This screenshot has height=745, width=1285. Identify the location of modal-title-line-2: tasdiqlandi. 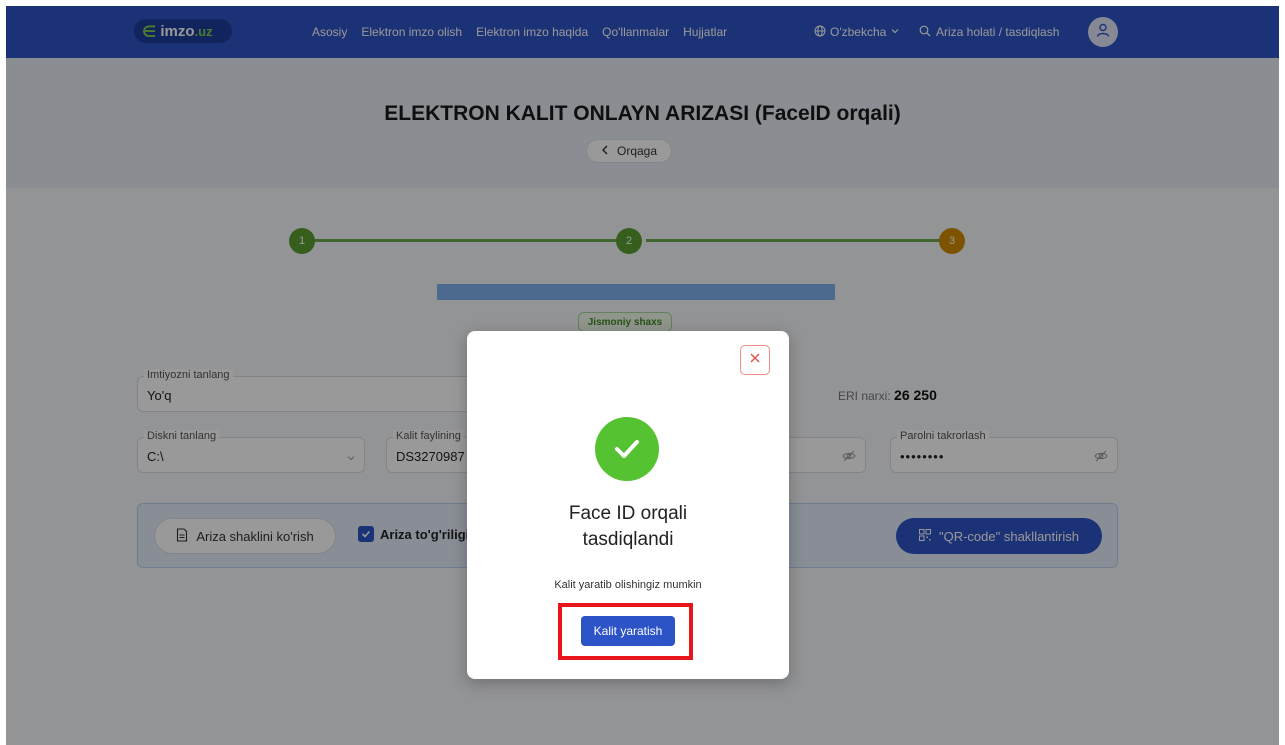
(628, 539).